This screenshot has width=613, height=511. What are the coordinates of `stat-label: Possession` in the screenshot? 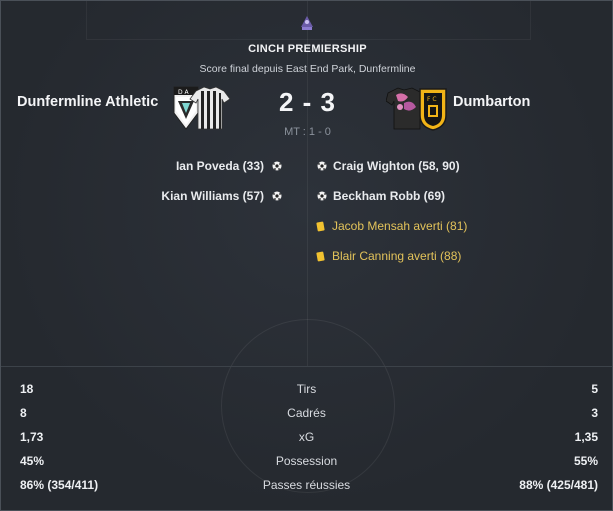 It's located at (306, 461).